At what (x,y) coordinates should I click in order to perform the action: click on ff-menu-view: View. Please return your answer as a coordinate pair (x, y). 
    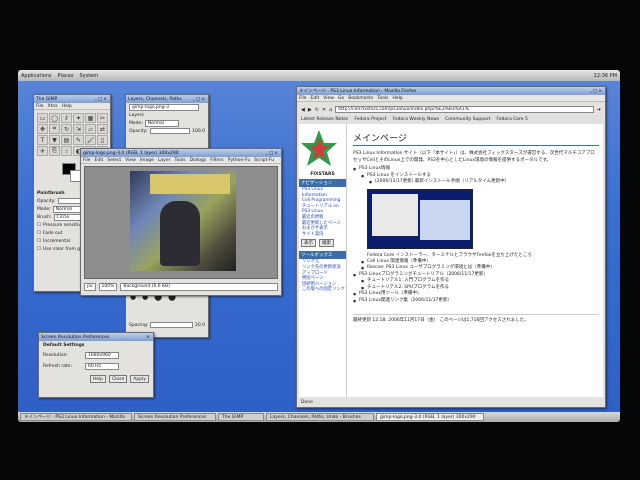
    Looking at the image, I should click on (328, 98).